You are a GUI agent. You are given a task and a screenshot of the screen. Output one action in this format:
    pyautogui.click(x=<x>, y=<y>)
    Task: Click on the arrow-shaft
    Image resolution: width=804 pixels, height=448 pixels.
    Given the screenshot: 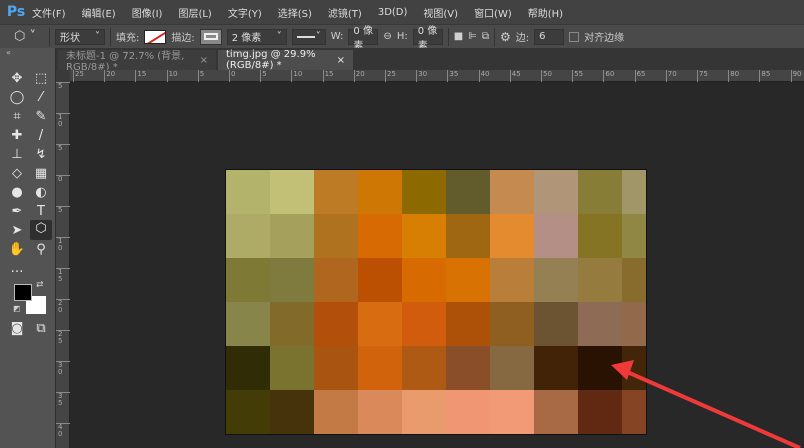 What is the action you would take?
    pyautogui.click(x=712, y=408)
    